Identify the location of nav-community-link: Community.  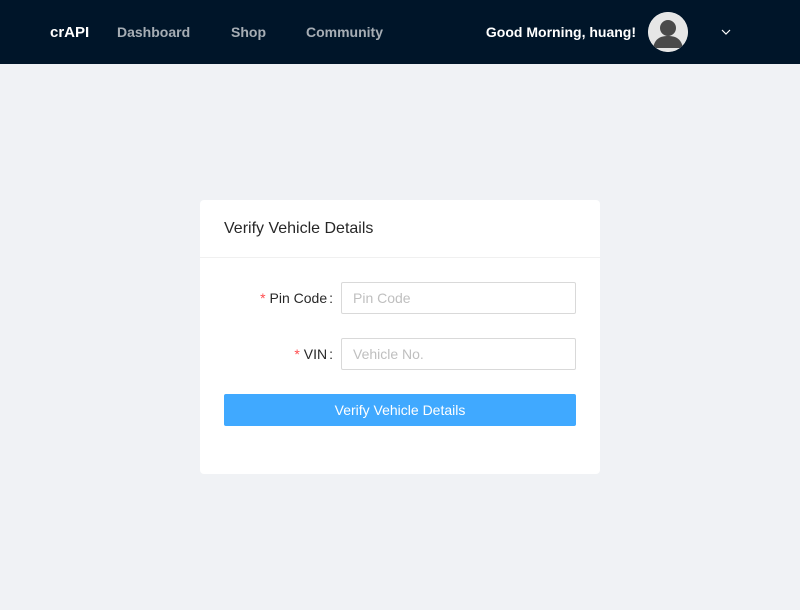
(344, 32).